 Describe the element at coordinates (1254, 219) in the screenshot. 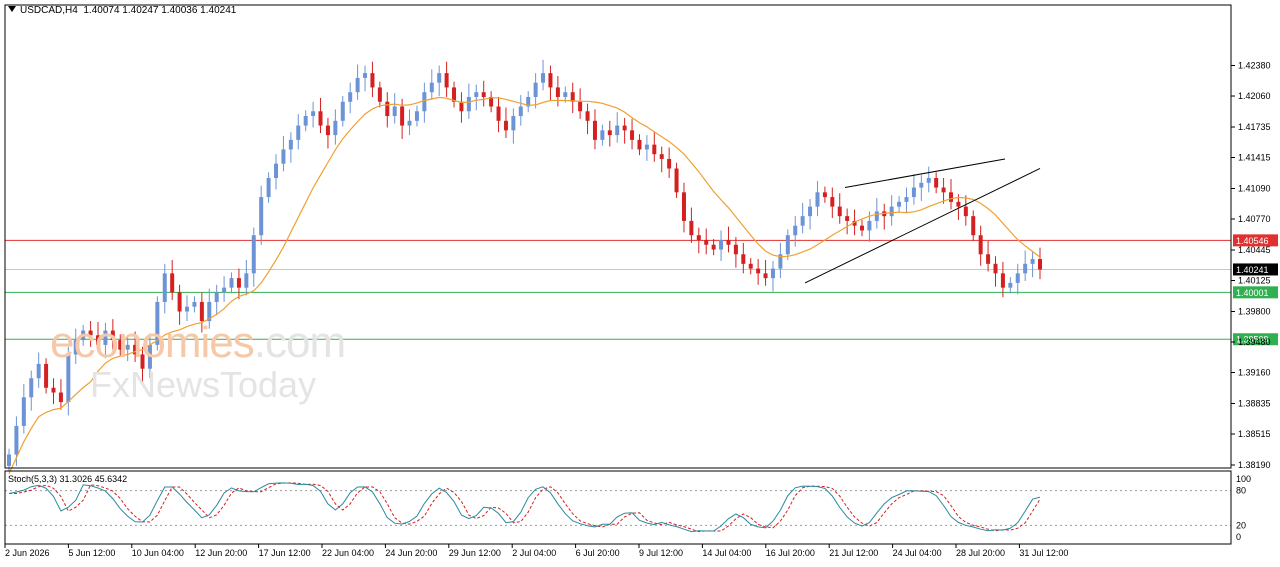

I see `y-tick-label: 1.40770` at that location.